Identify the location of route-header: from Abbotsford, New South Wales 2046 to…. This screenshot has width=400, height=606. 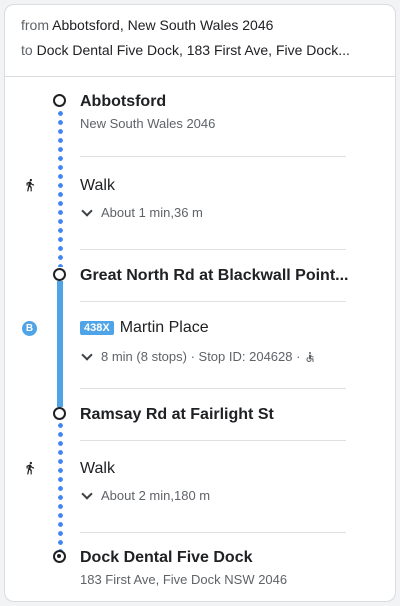
(200, 41).